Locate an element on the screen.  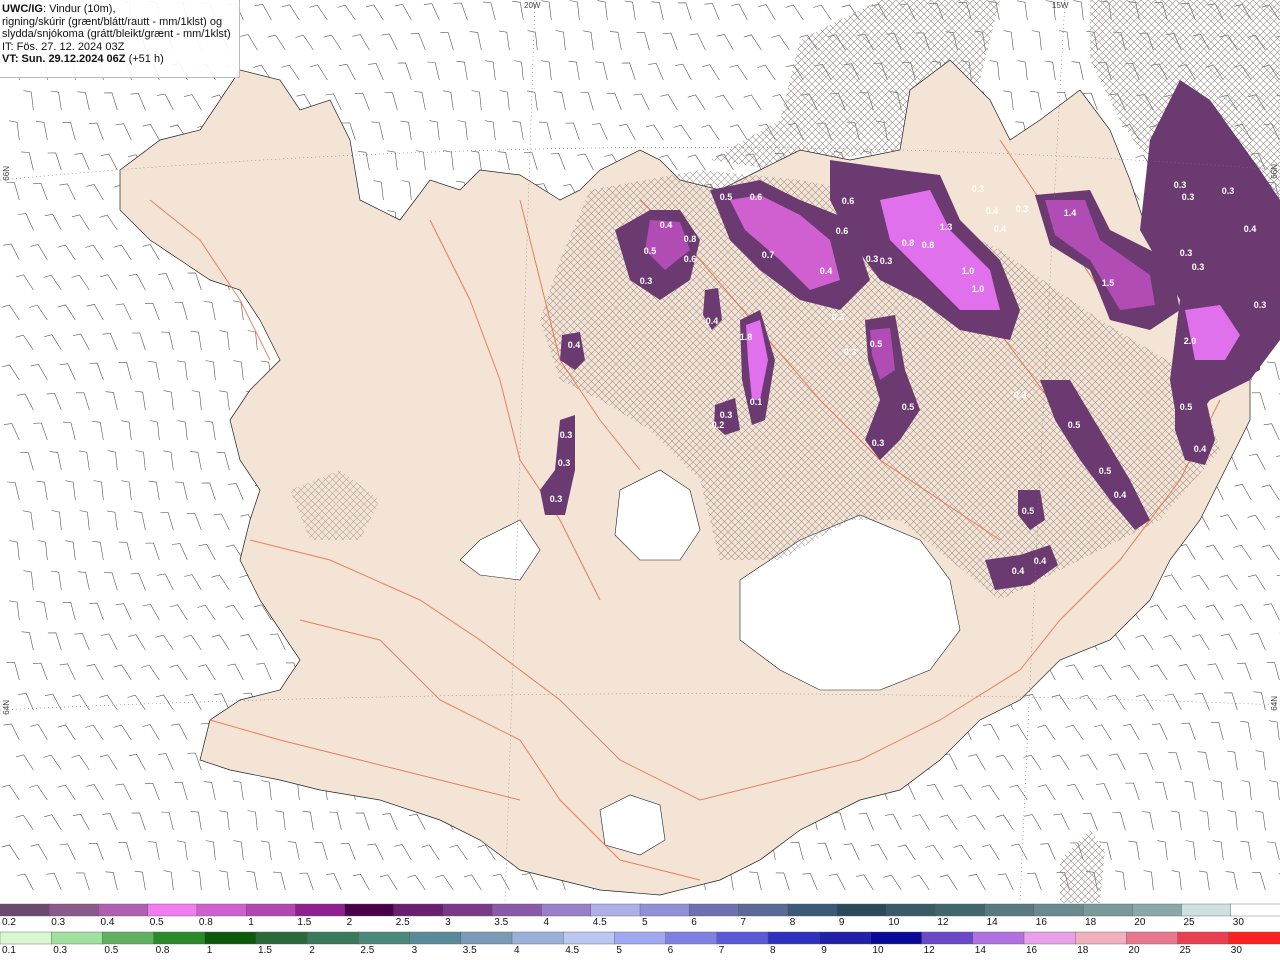
forecast-hours: (+51 h) is located at coordinates (144, 59).